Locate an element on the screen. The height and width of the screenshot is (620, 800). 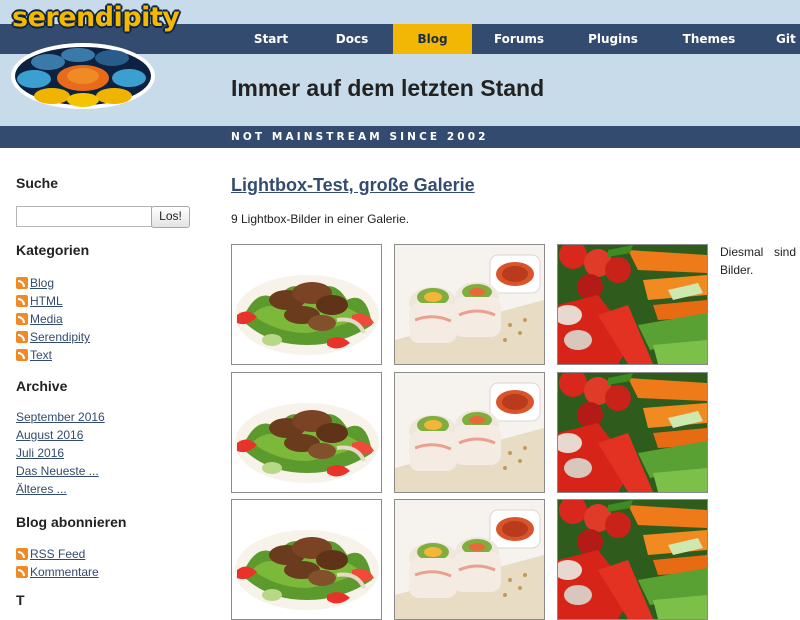
nav-plugins: Plugins is located at coordinates (613, 39).